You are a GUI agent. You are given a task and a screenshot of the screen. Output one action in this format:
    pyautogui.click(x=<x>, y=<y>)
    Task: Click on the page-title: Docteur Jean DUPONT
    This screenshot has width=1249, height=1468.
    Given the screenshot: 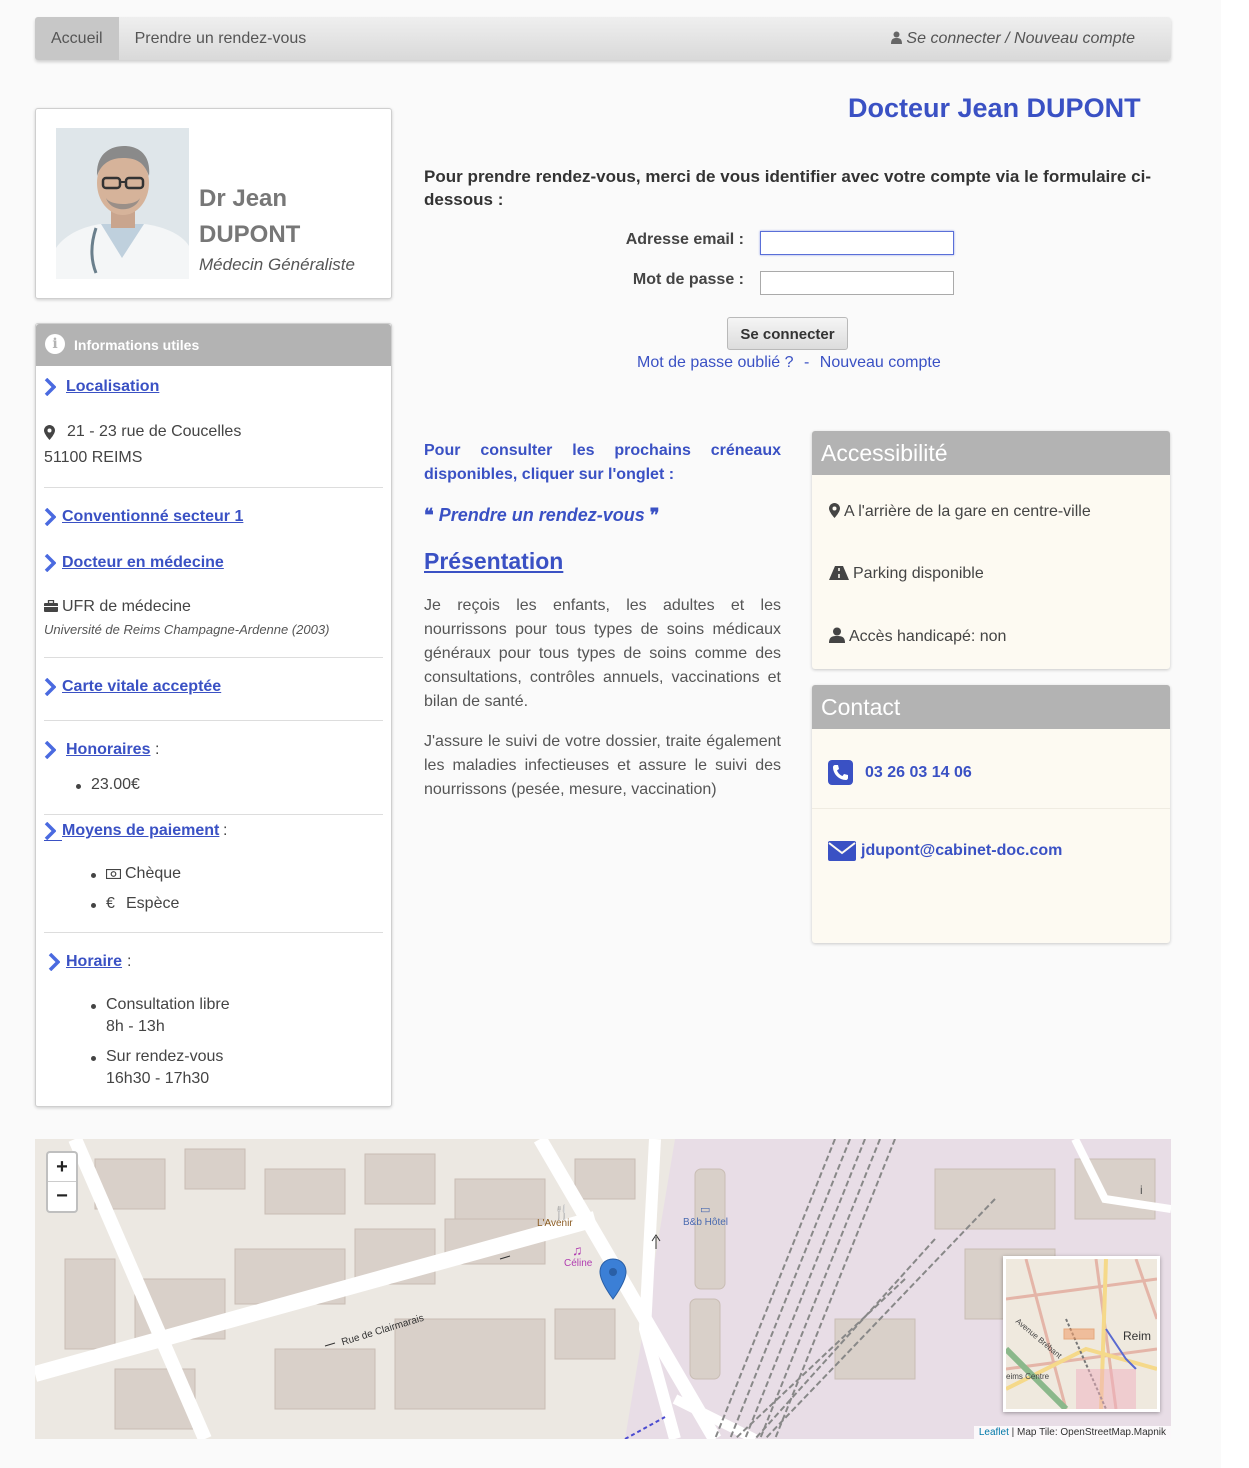 What is the action you would take?
    pyautogui.click(x=994, y=108)
    